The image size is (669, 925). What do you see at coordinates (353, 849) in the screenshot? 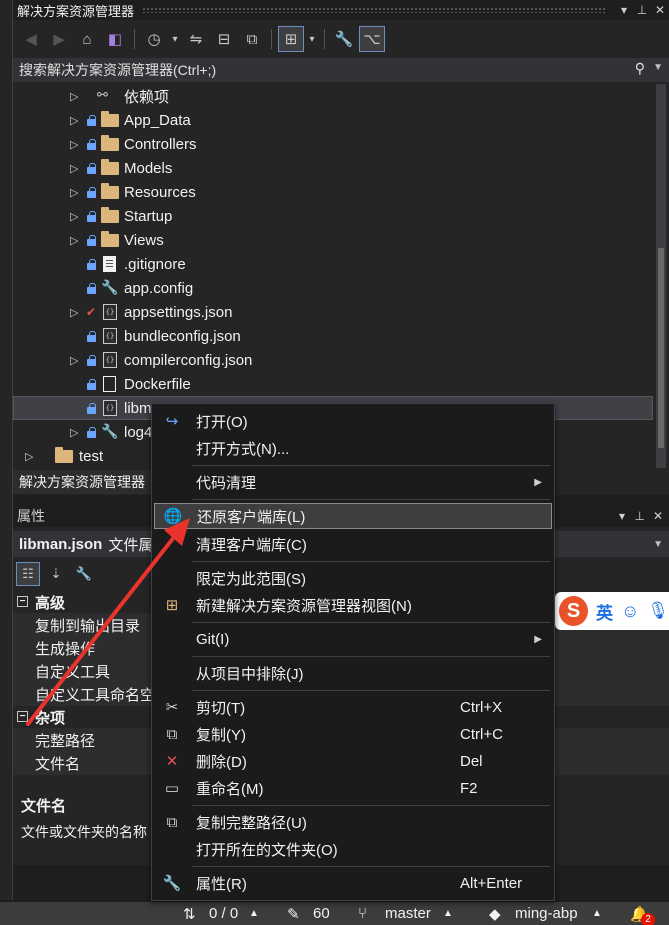
I see `menu-item-open-containing-folder: 打开所在的文件夹(O)` at bounding box center [353, 849].